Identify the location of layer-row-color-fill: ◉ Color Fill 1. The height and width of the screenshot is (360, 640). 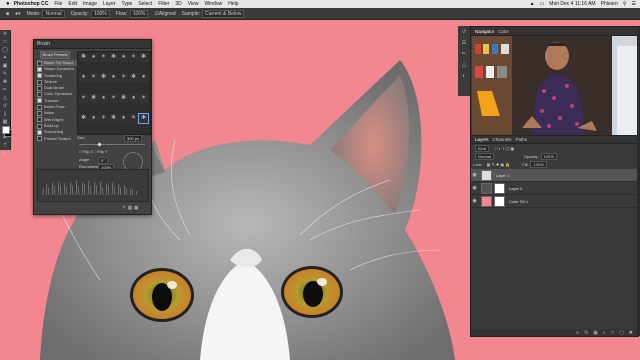
(554, 201).